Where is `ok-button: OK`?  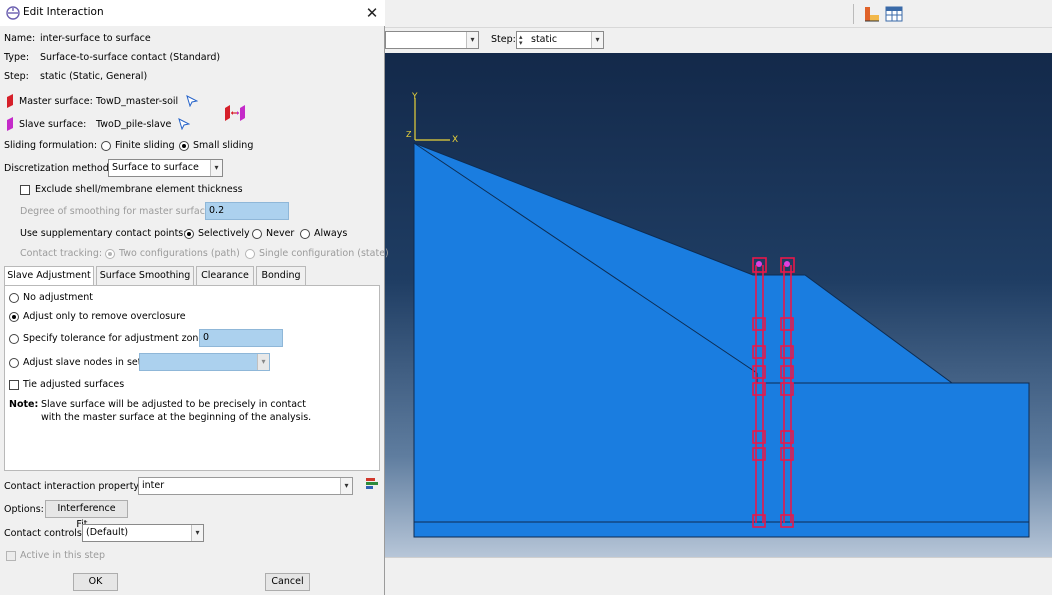
ok-button: OK is located at coordinates (95, 582).